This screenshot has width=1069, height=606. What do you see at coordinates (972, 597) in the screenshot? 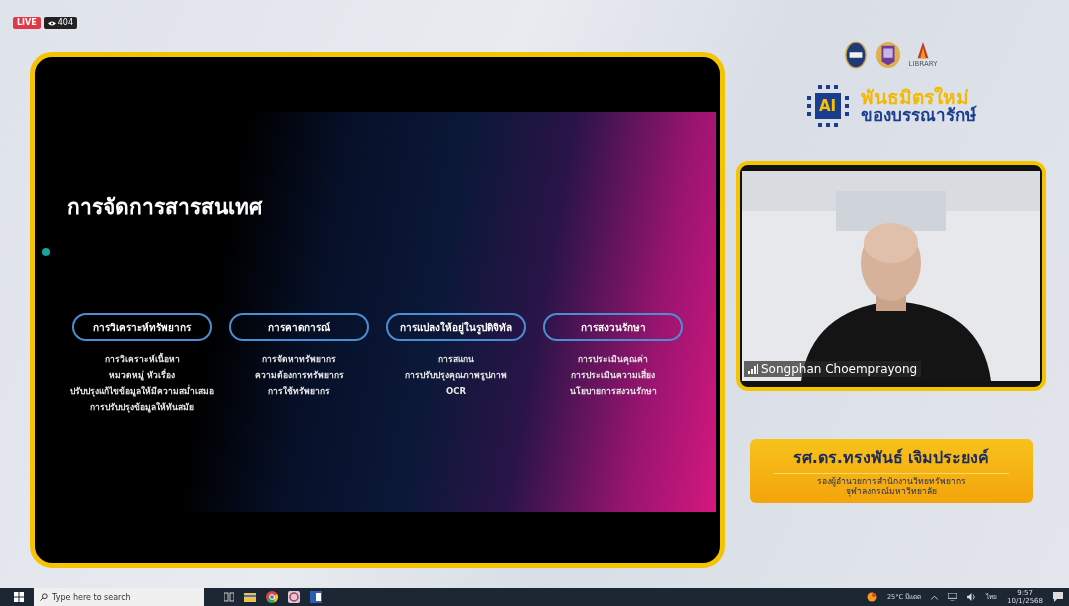
I see `speaker-icon` at bounding box center [972, 597].